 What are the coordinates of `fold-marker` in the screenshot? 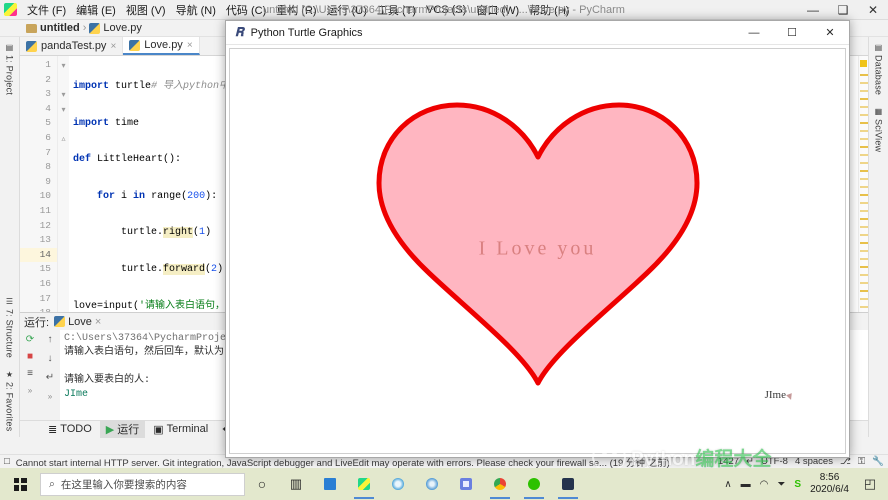 It's located at (63, 80).